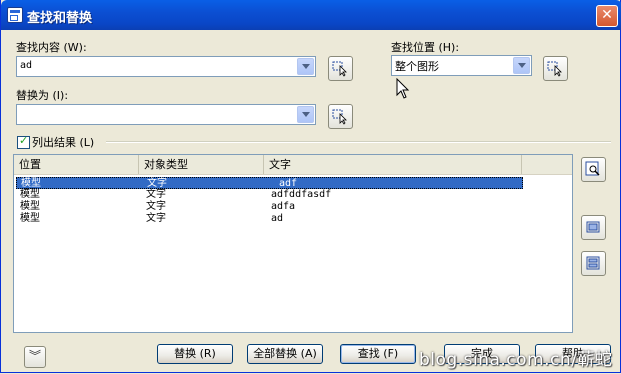 The width and height of the screenshot is (621, 374). Describe the element at coordinates (26, 65) in the screenshot. I see `find-input: ad` at that location.